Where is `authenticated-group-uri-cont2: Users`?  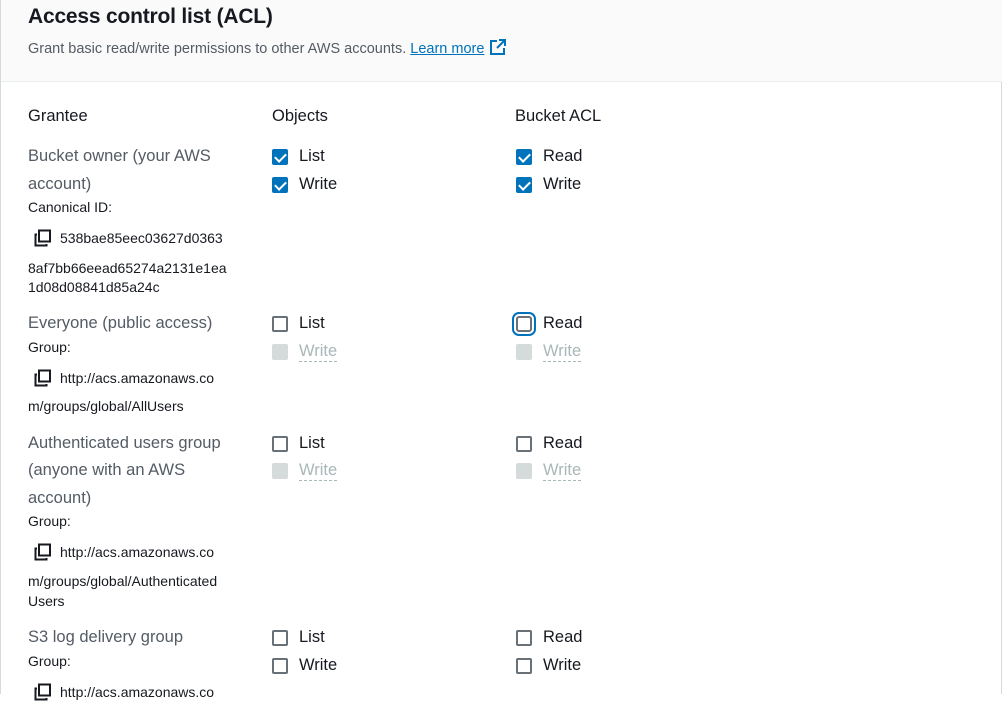 authenticated-group-uri-cont2: Users is located at coordinates (46, 601).